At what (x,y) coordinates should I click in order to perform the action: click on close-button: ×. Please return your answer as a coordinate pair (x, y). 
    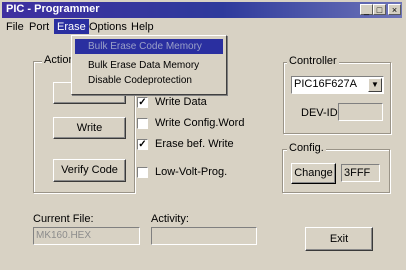
    Looking at the image, I should click on (394, 9).